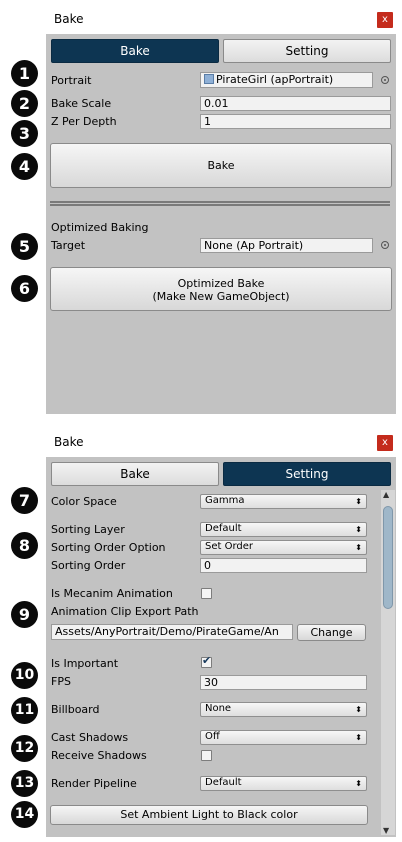  I want to click on badge-3: 3, so click(24, 133).